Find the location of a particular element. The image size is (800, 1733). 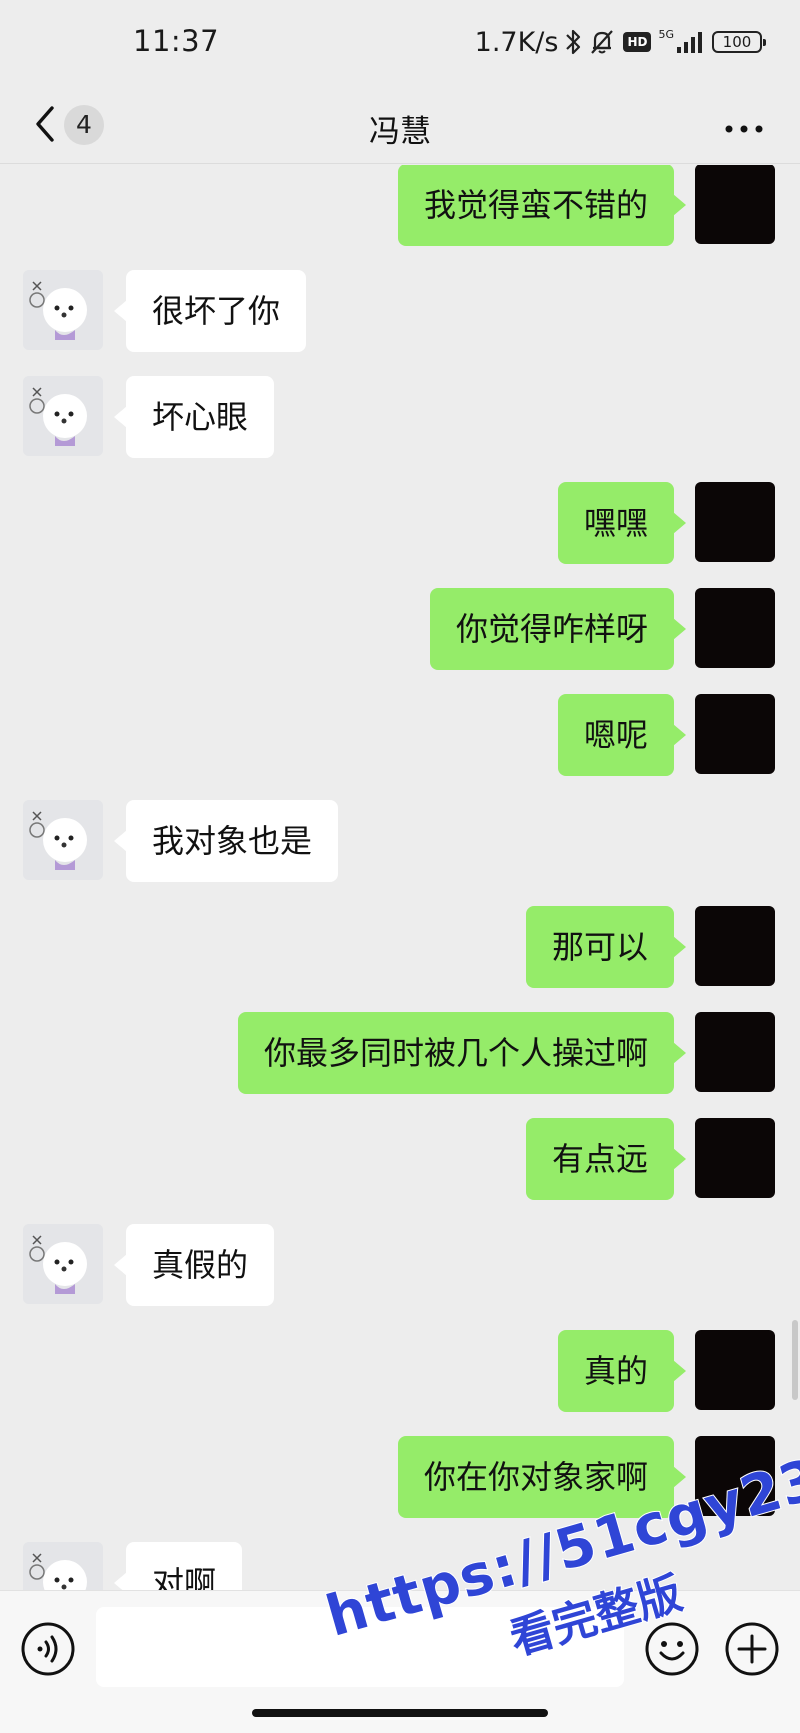

message-row: 你最多同时被几个人操过啊 is located at coordinates (400, 1054).